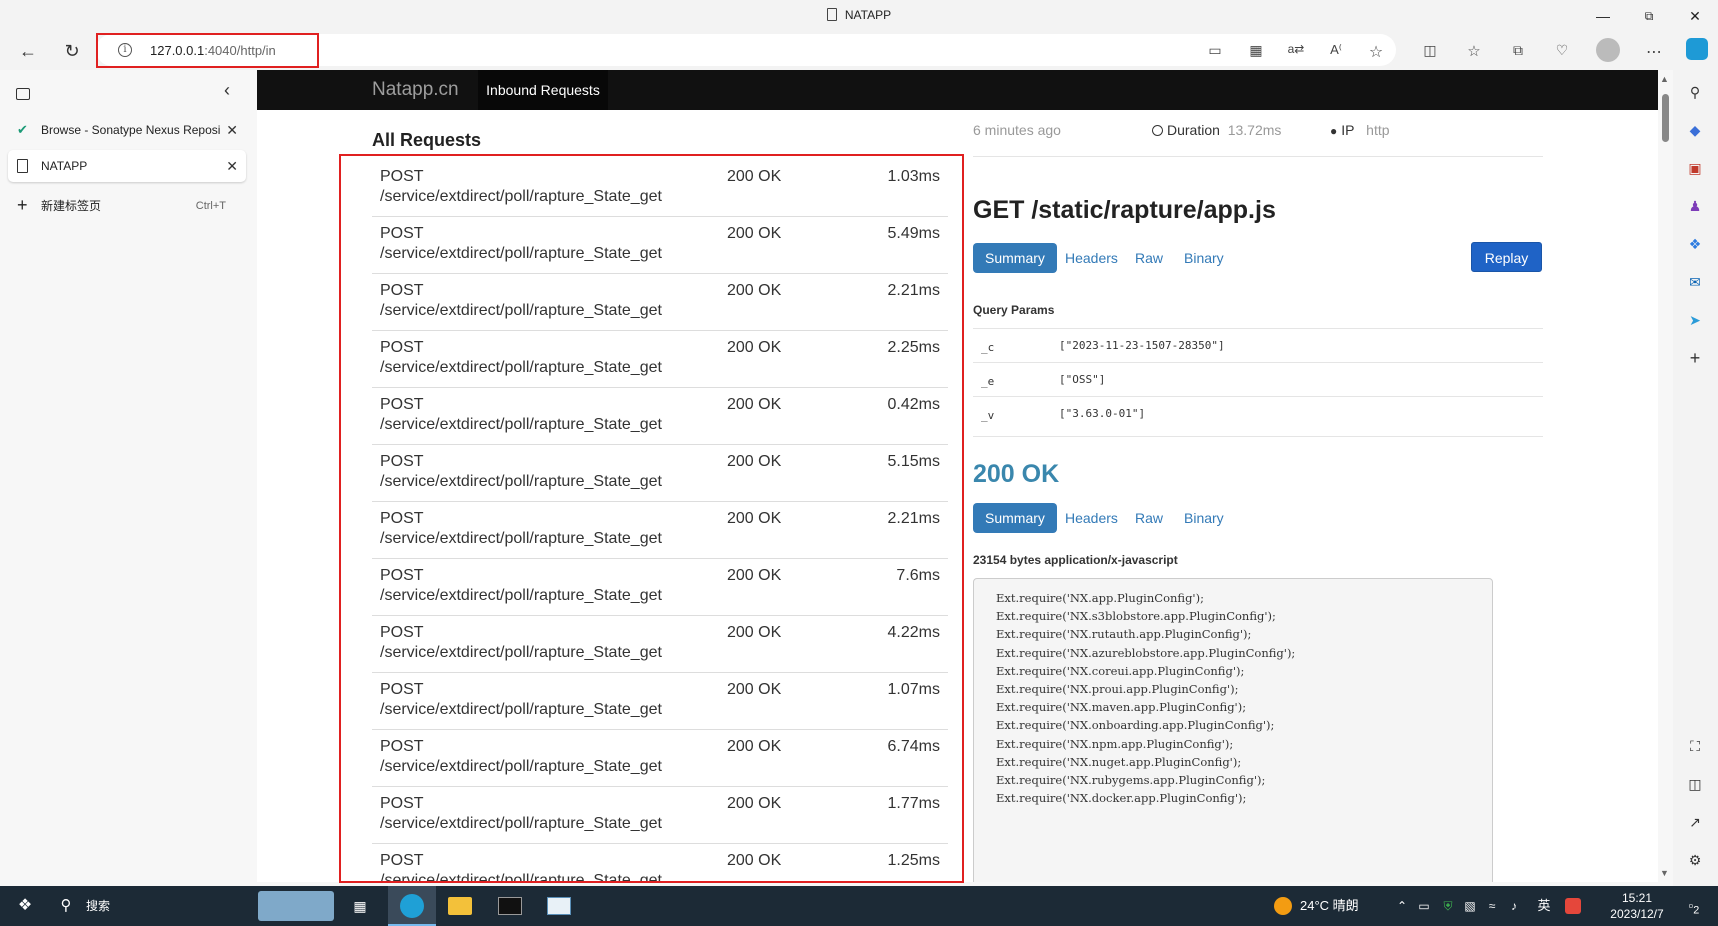 The height and width of the screenshot is (926, 1718). I want to click on terminal-icon, so click(510, 906).